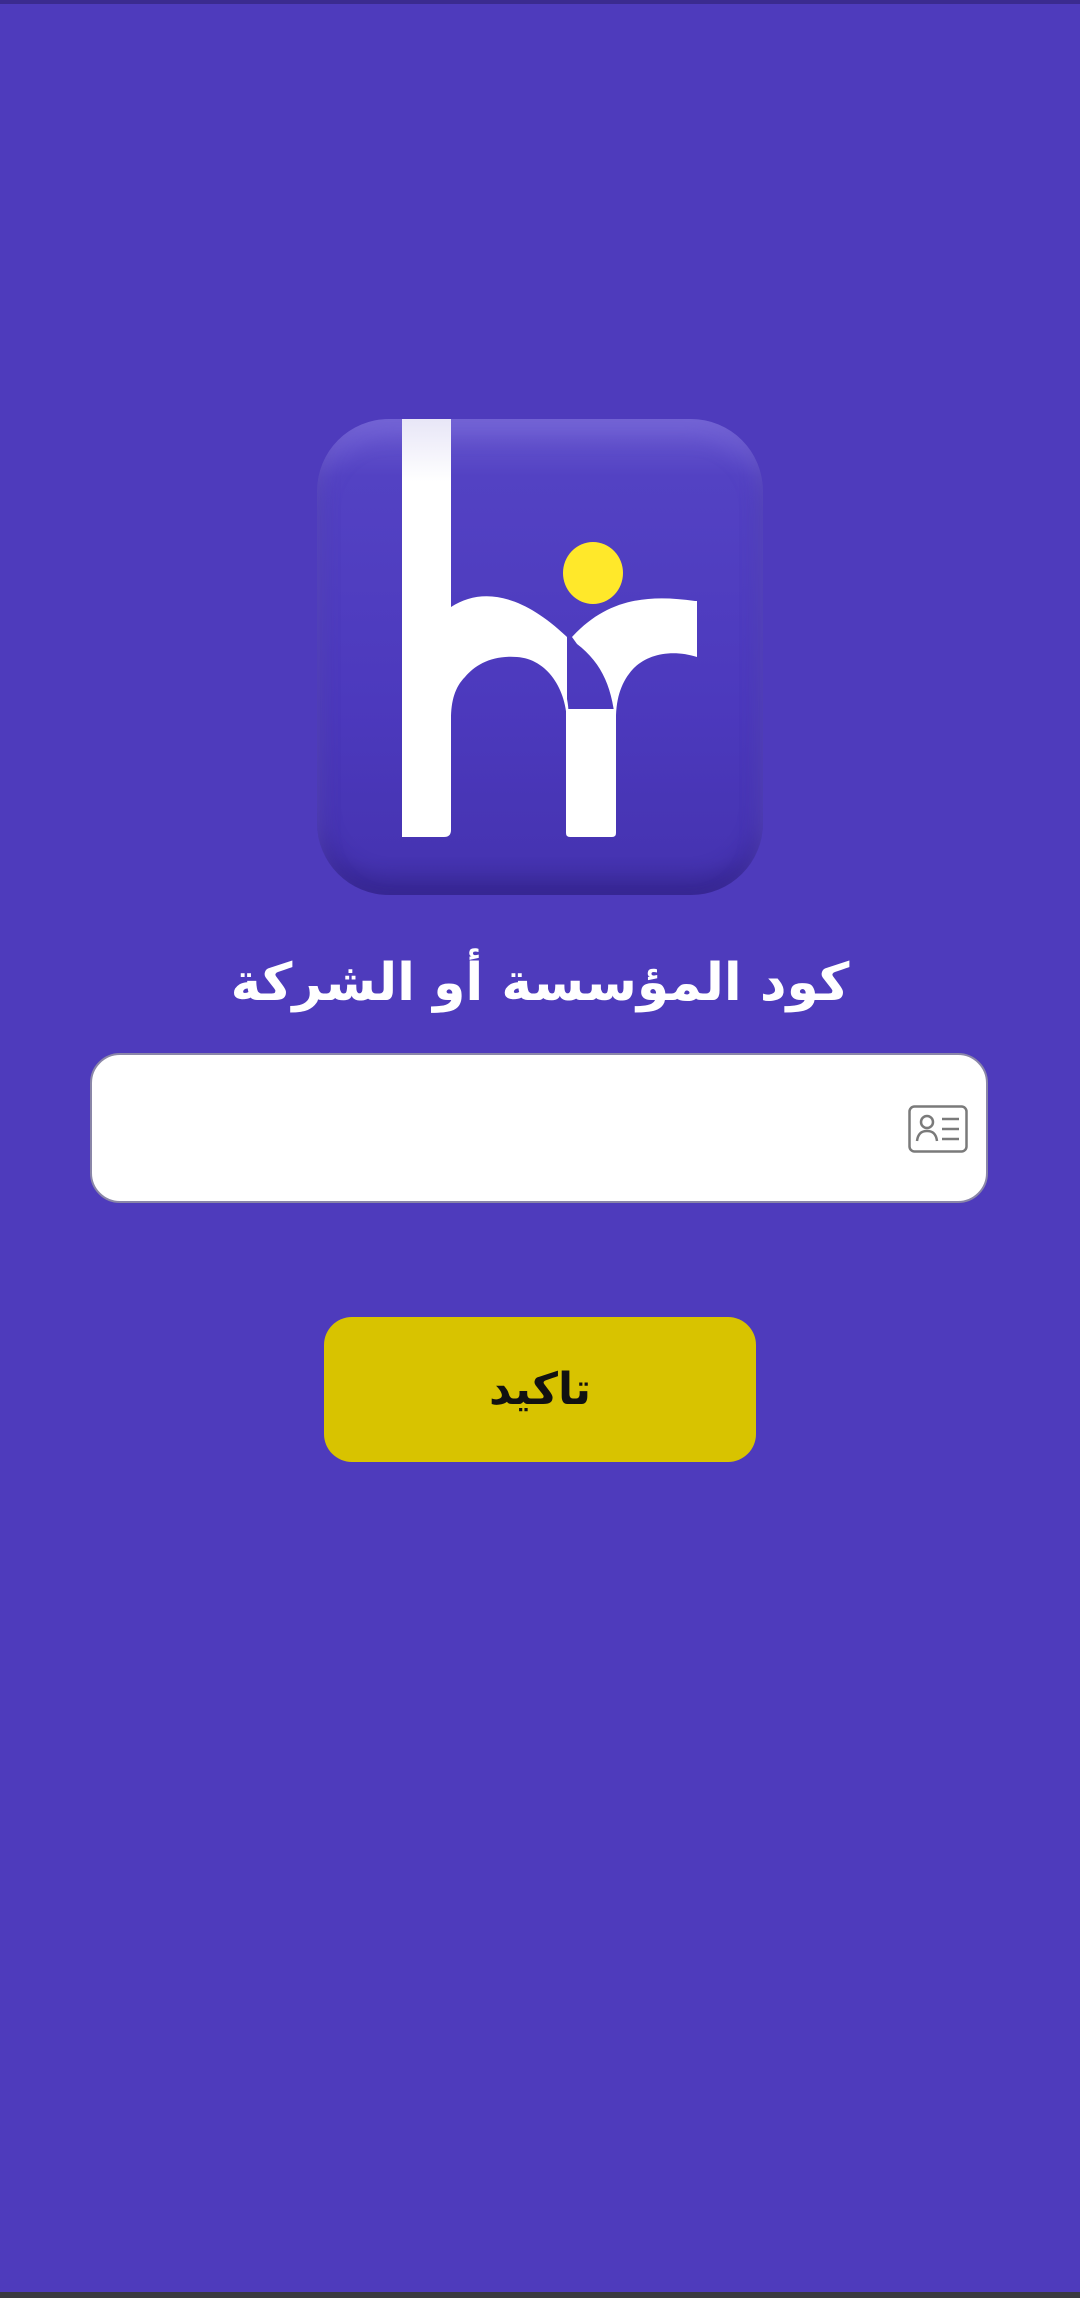 Image resolution: width=1080 pixels, height=2298 pixels. What do you see at coordinates (540, 2) in the screenshot?
I see `status-bar-edge` at bounding box center [540, 2].